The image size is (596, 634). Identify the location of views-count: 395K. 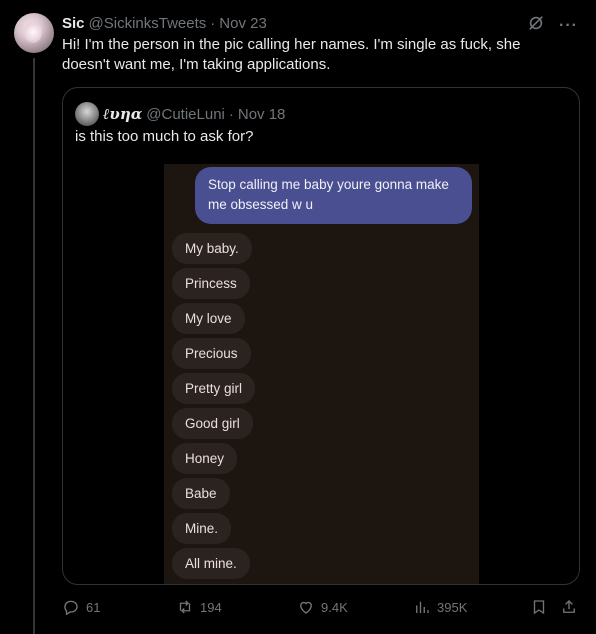
(452, 607).